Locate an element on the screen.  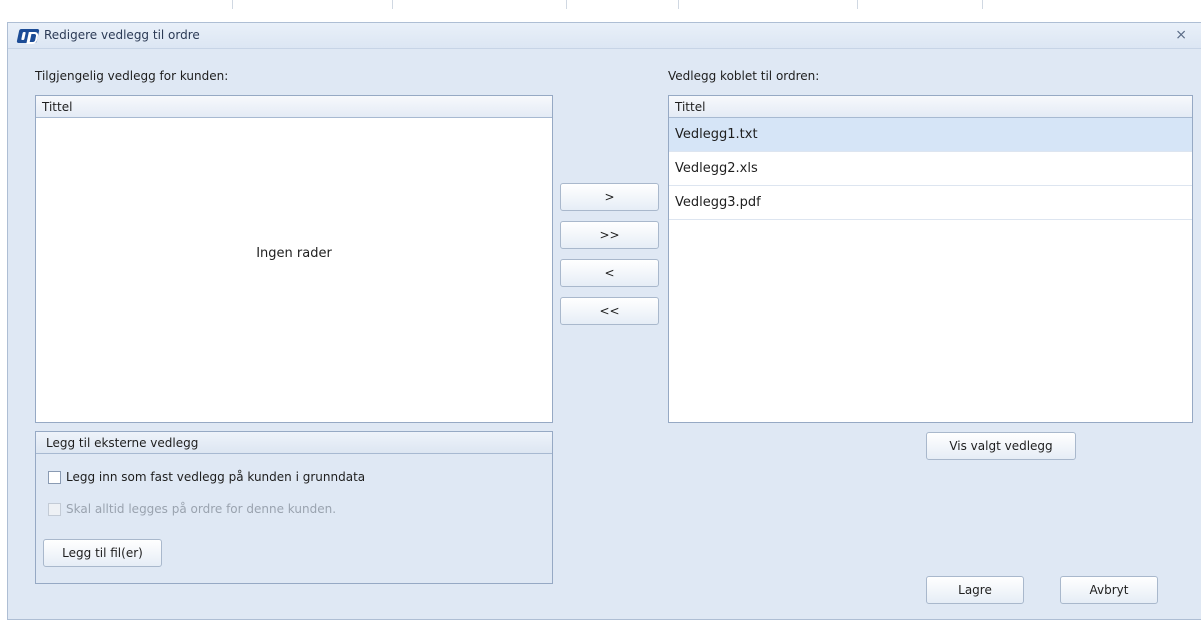
external-attachments-header: Legg til eksterne vedlegg is located at coordinates (294, 443).